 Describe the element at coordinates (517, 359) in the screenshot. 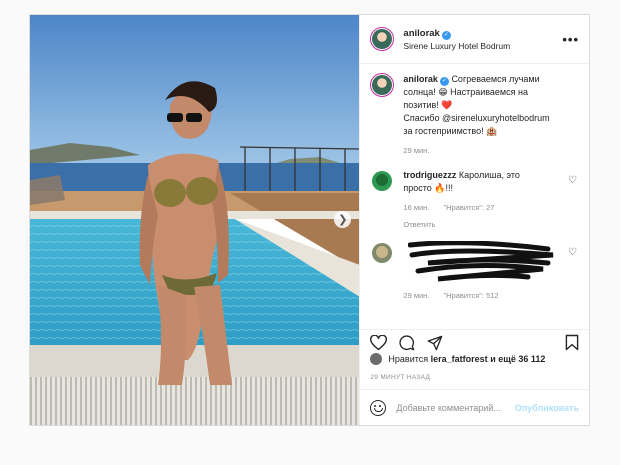

I see `likes-count: и ещё 36 112` at that location.